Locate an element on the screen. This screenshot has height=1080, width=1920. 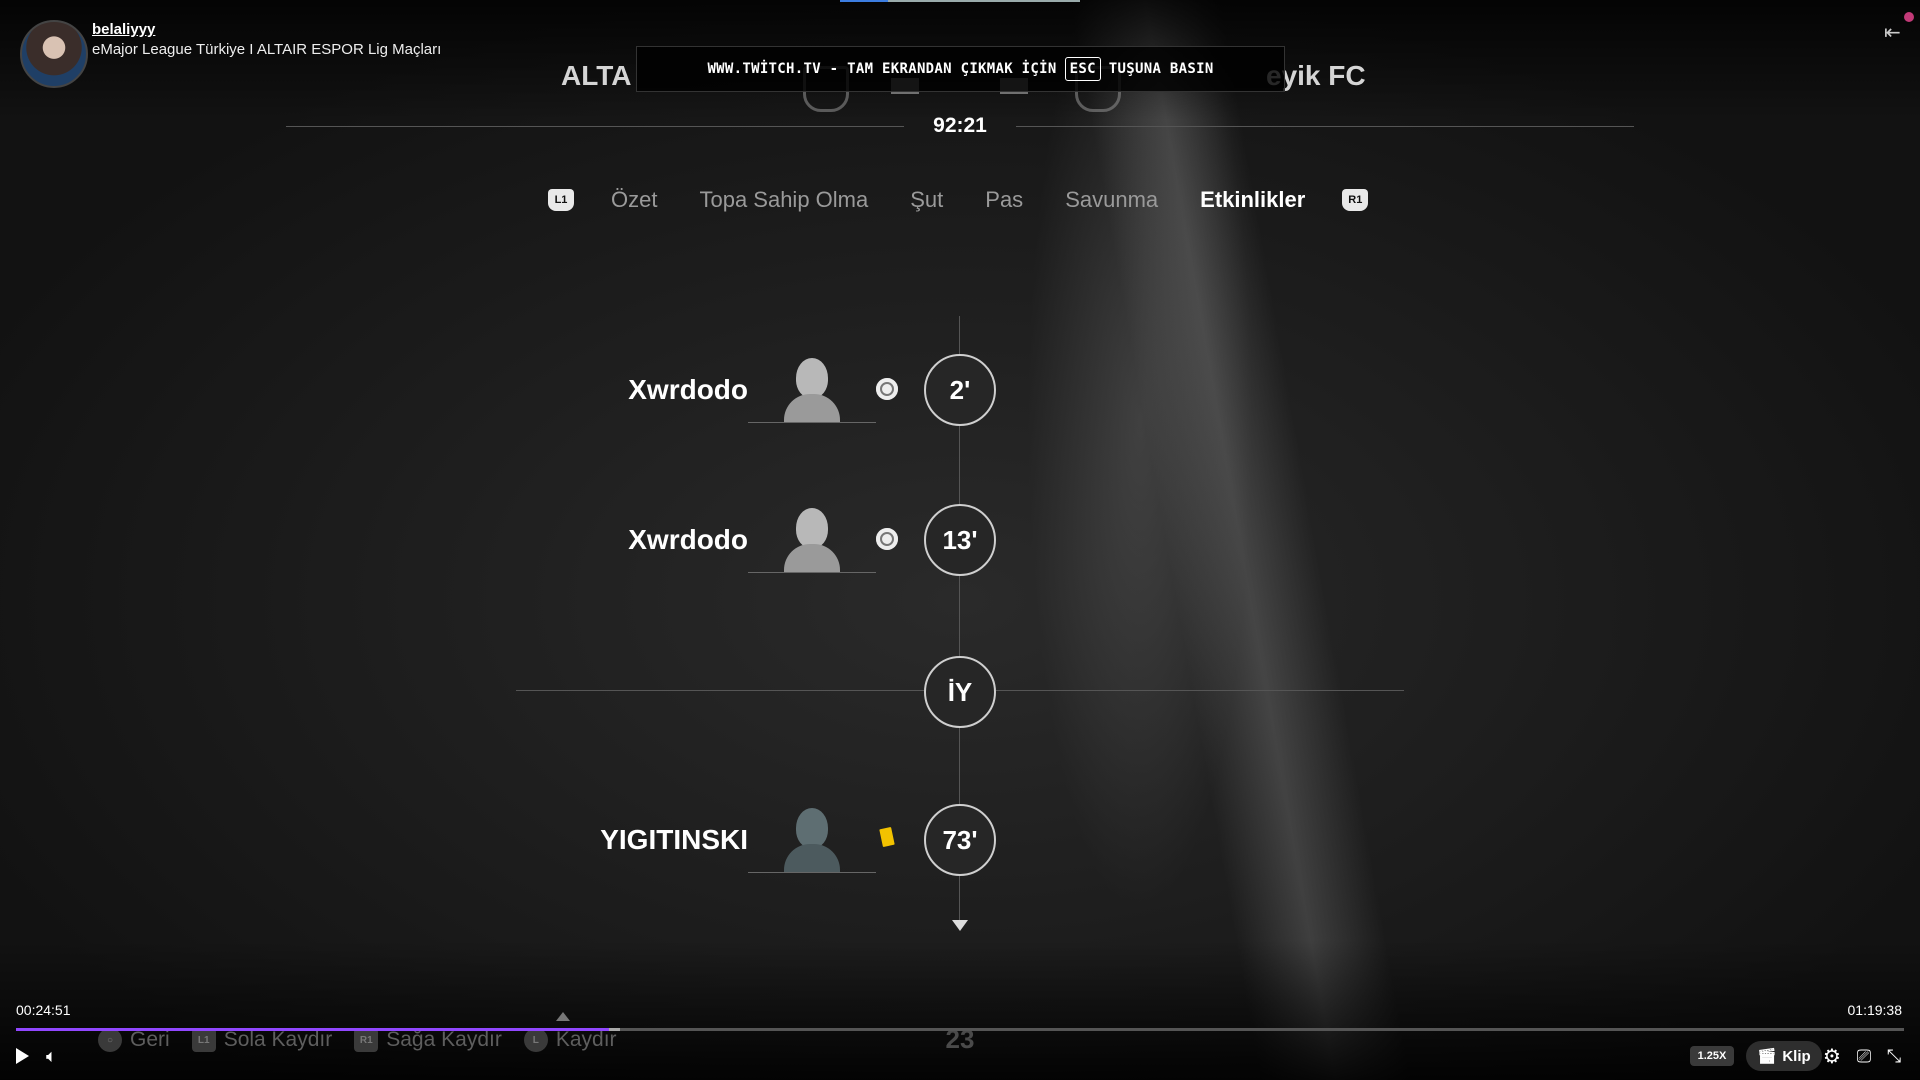
timeline-event: YIGITINSKI 73' is located at coordinates (960, 840).